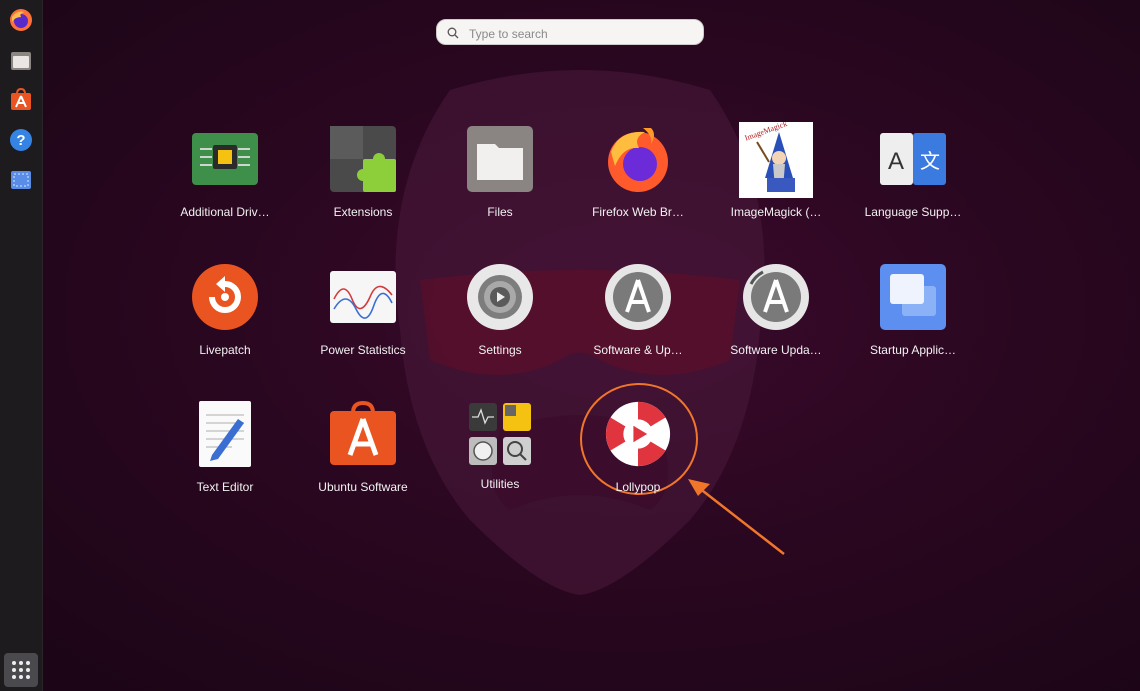 The height and width of the screenshot is (691, 1140). What do you see at coordinates (225, 297) in the screenshot?
I see `livepatch-icon` at bounding box center [225, 297].